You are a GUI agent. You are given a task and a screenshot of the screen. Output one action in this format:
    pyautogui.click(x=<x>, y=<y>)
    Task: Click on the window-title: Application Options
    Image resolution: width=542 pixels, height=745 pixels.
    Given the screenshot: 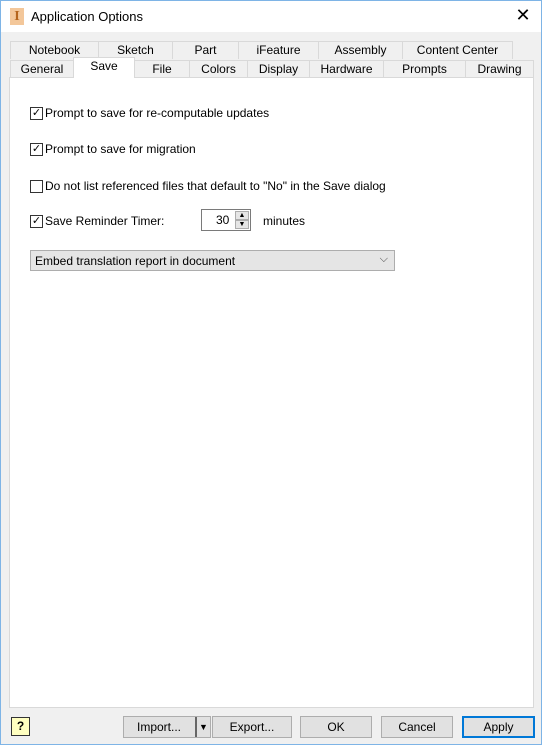 What is the action you would take?
    pyautogui.click(x=87, y=16)
    